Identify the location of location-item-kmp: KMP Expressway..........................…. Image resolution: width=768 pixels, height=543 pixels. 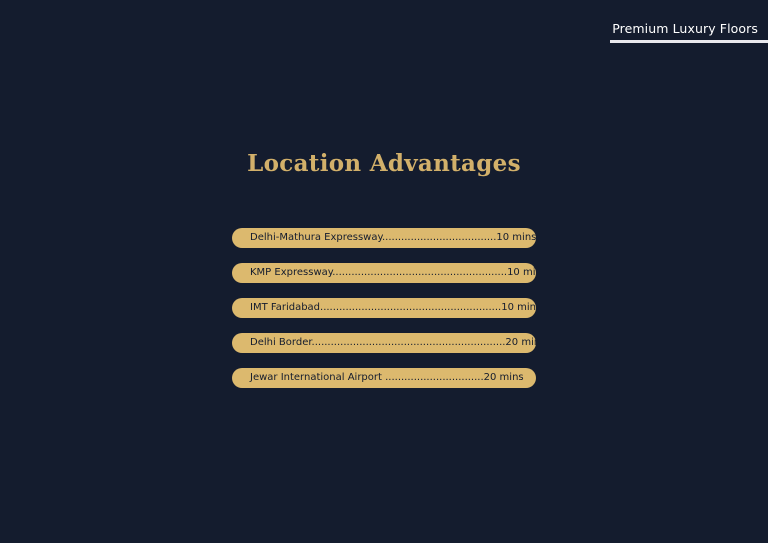
(384, 273).